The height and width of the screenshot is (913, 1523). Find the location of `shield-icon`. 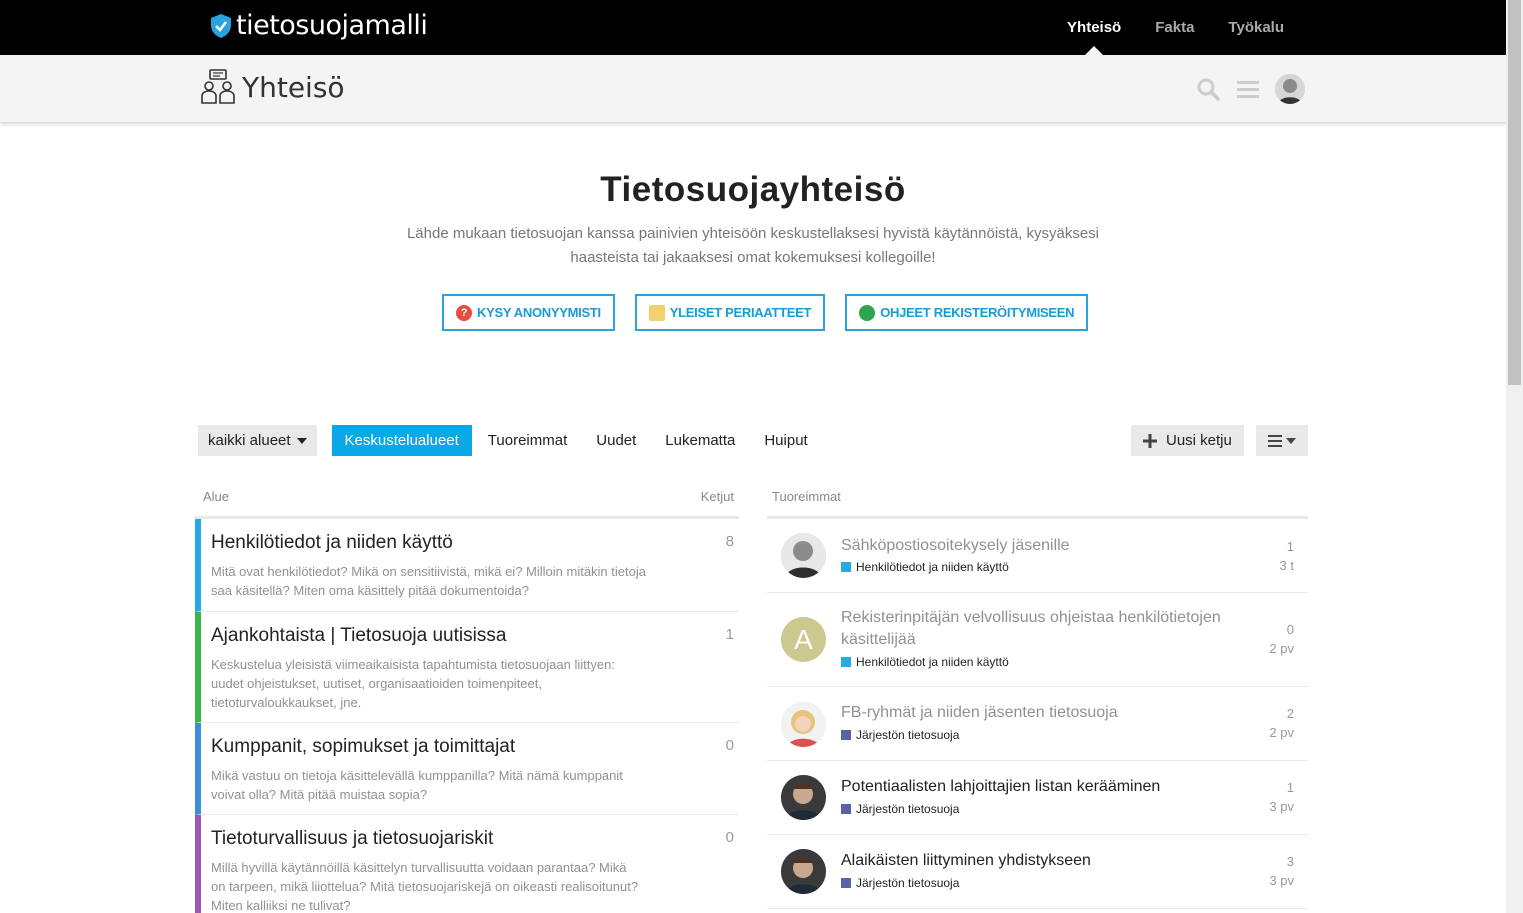

shield-icon is located at coordinates (221, 25).